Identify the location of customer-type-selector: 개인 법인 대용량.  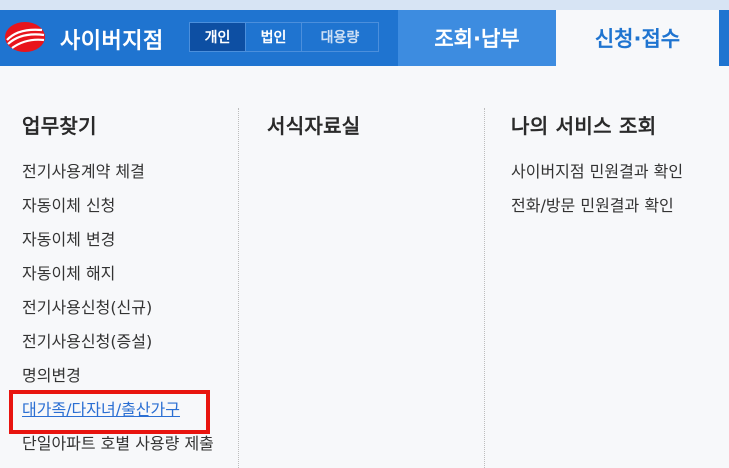
(284, 37).